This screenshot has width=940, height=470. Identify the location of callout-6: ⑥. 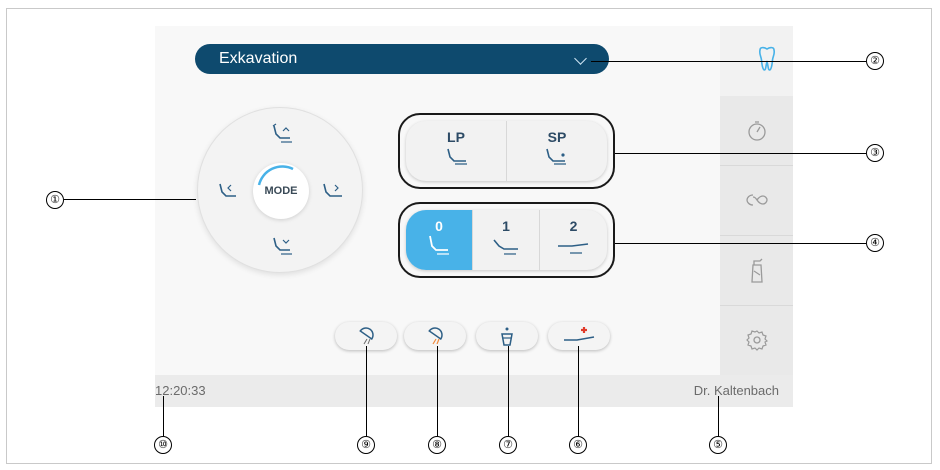
(578, 445).